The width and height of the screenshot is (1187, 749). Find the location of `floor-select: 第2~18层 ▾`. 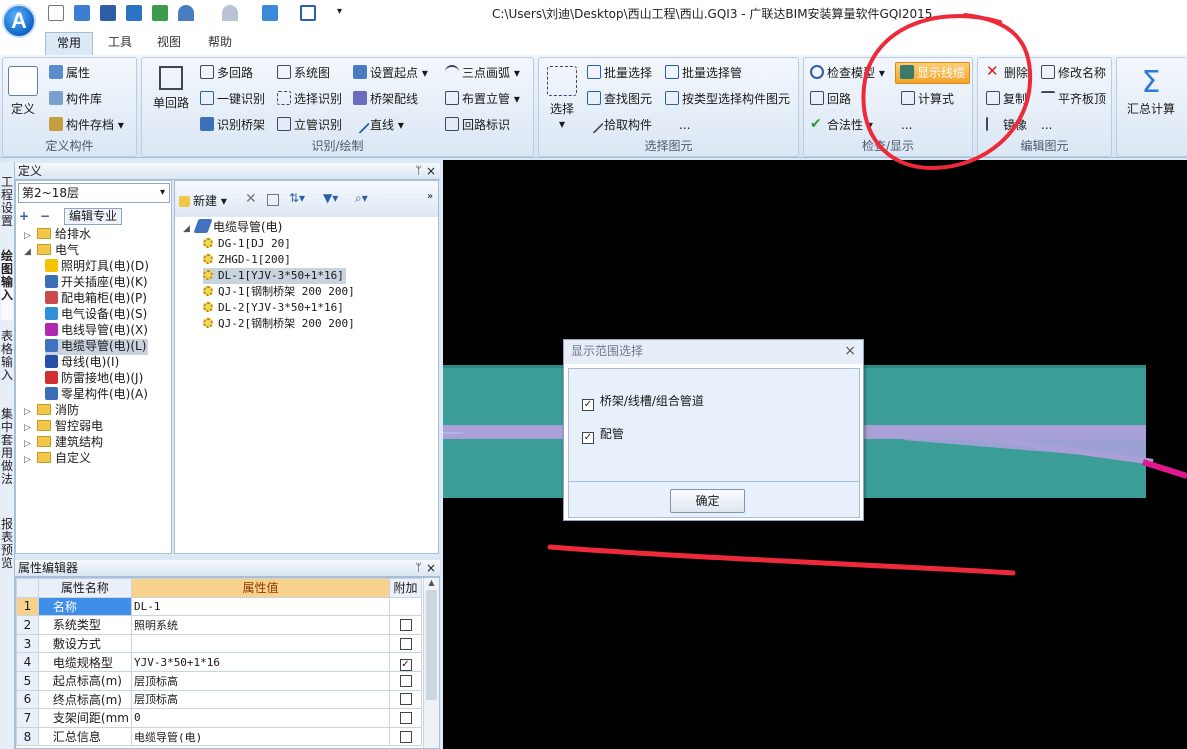

floor-select: 第2~18层 ▾ is located at coordinates (94, 193).